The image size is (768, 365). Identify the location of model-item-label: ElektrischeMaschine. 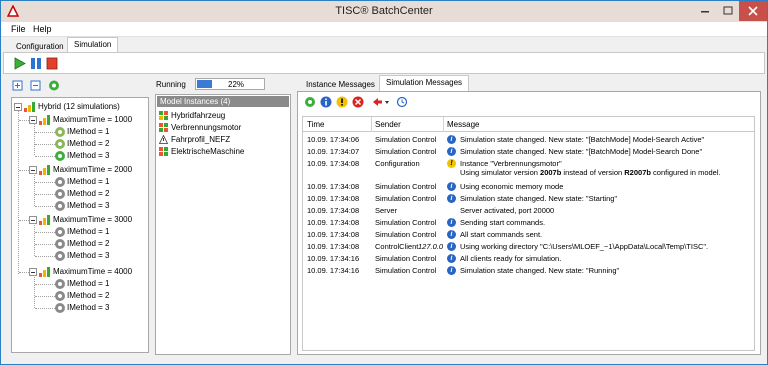
(208, 151).